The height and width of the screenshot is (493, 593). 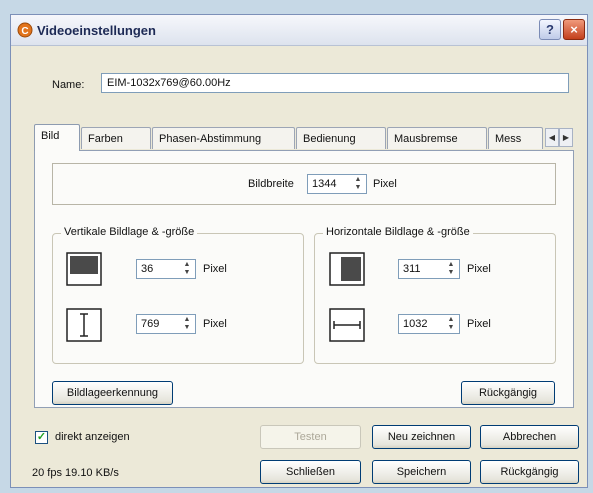 What do you see at coordinates (508, 393) in the screenshot?
I see `panel-undo-button: Rückgängig` at bounding box center [508, 393].